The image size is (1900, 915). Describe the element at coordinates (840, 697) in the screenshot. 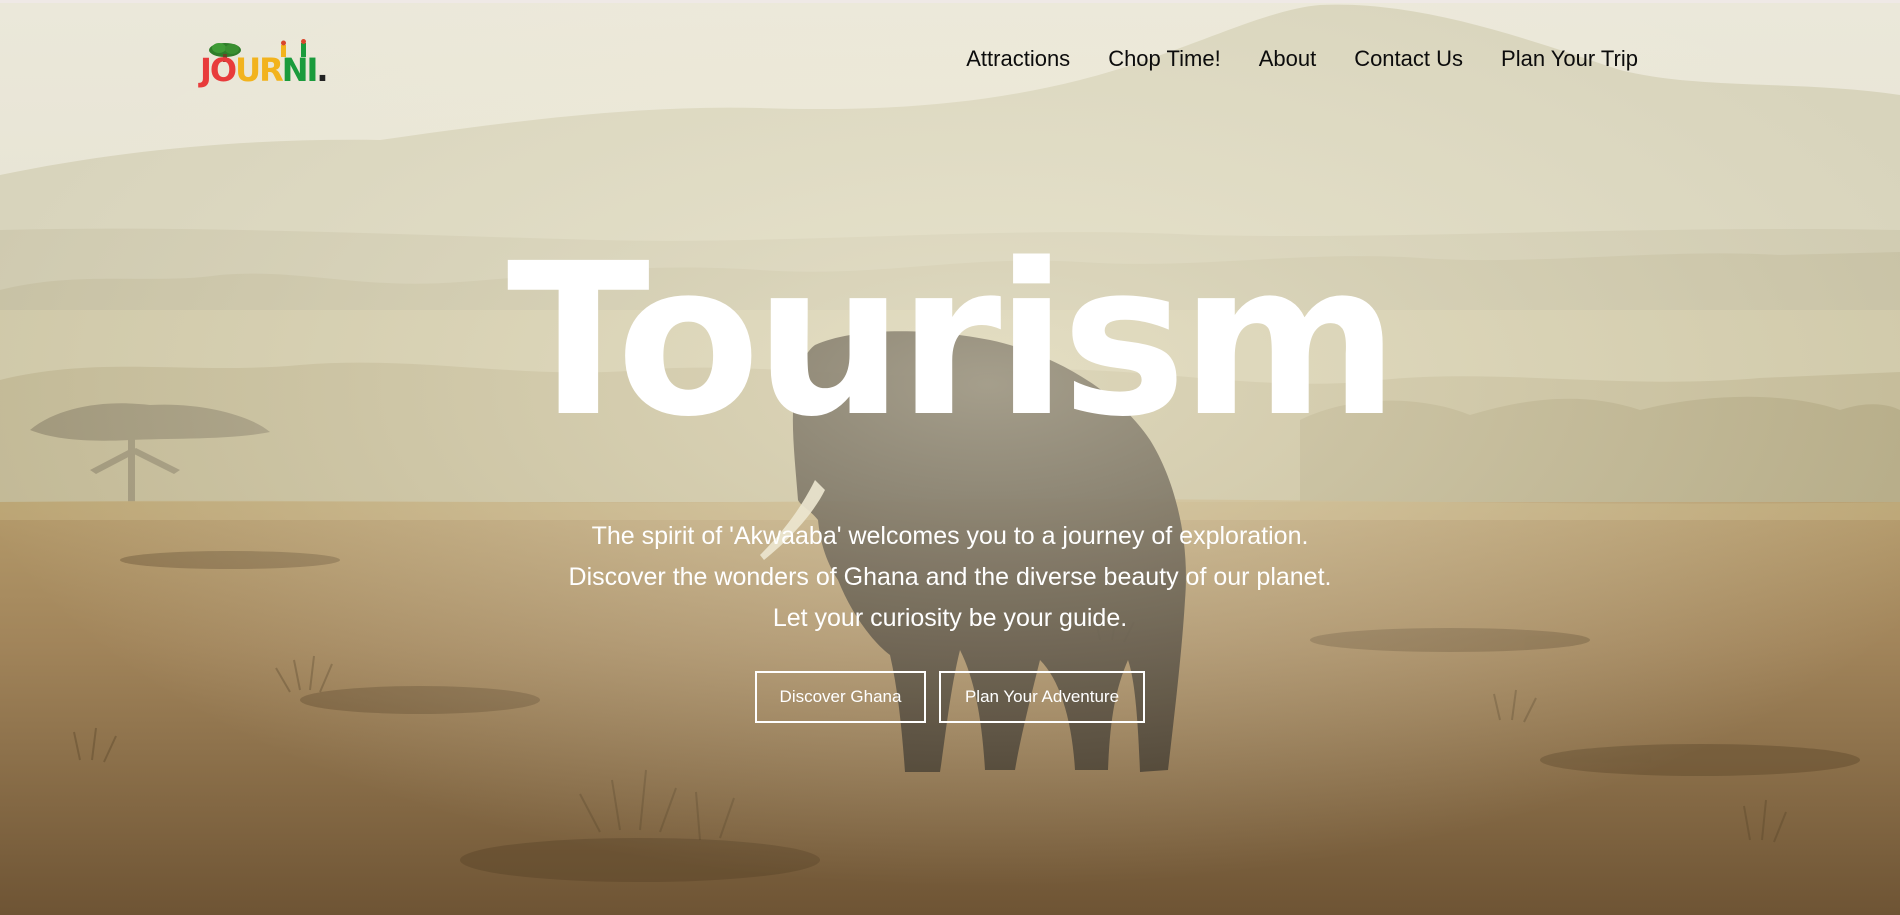

I see `discover-ghana-button: Discover Ghana` at that location.